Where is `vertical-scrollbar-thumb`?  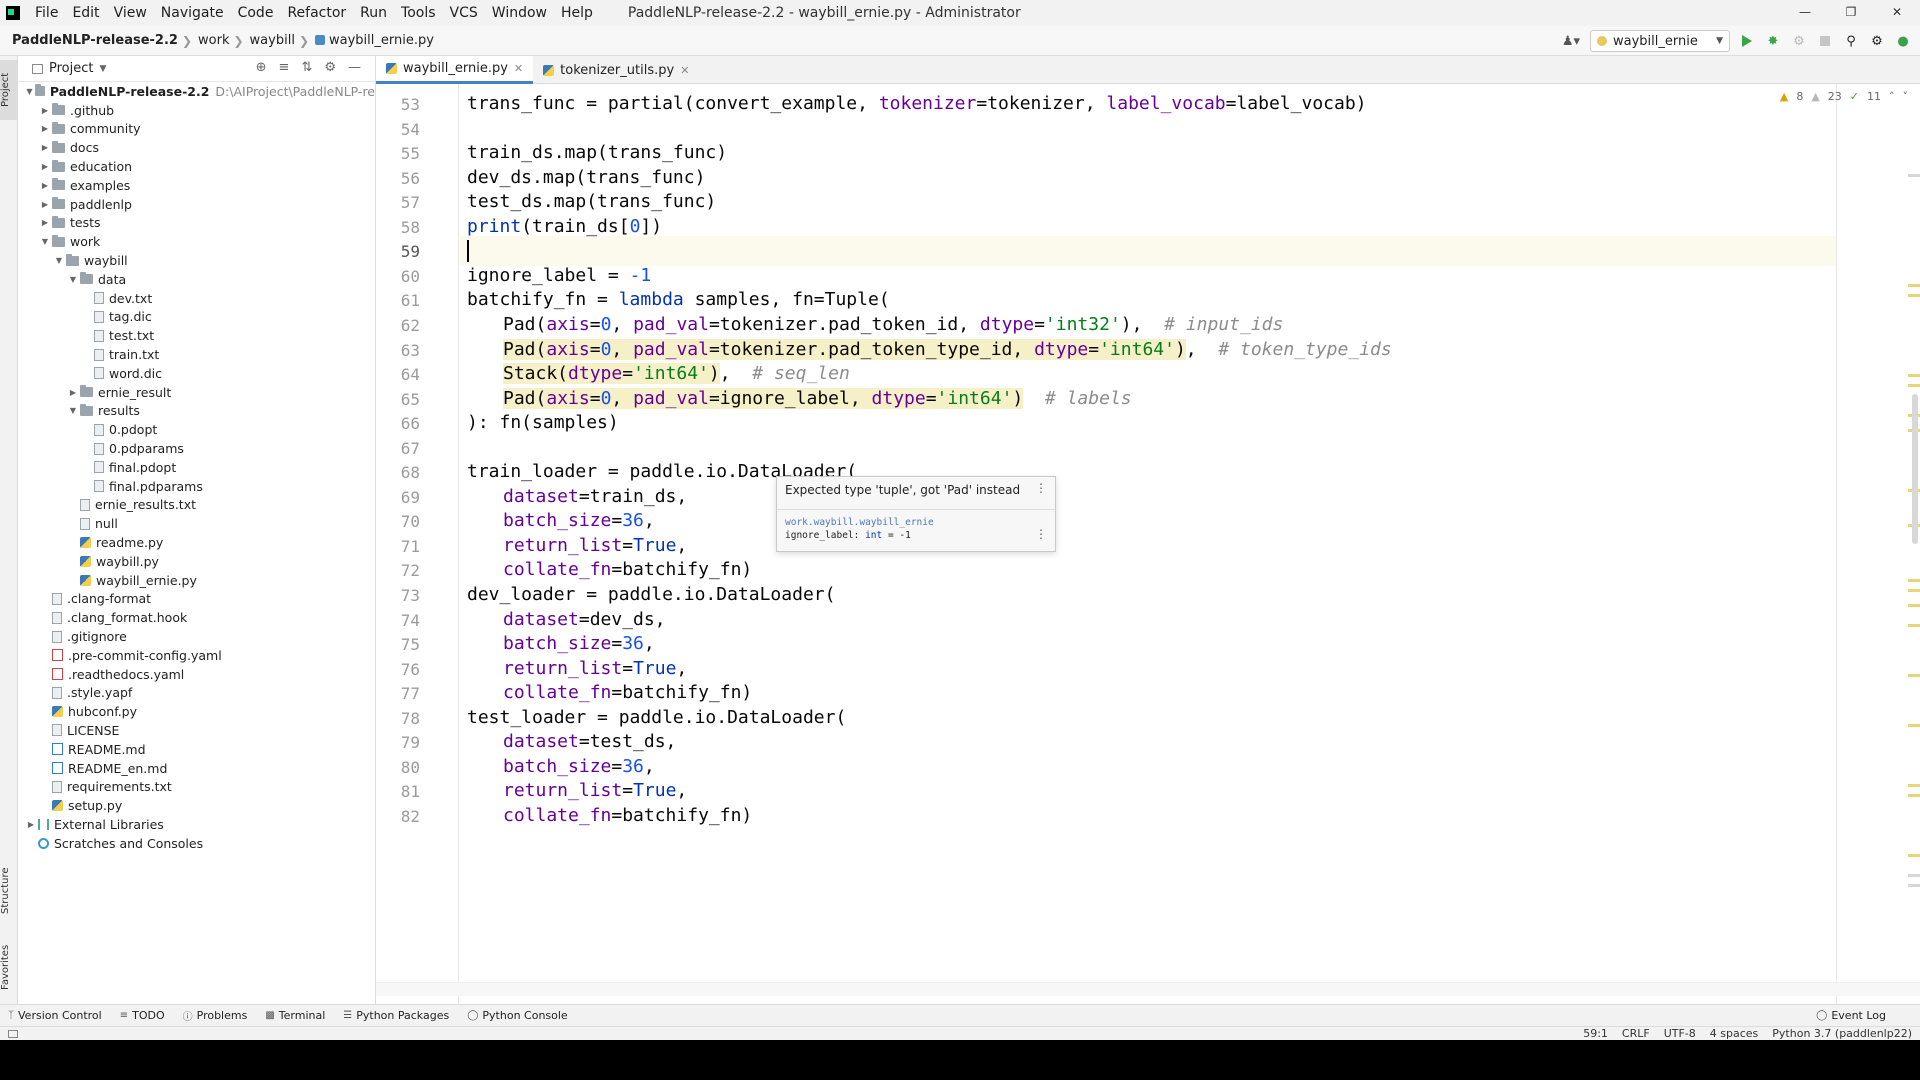
vertical-scrollbar-thumb is located at coordinates (1915, 469).